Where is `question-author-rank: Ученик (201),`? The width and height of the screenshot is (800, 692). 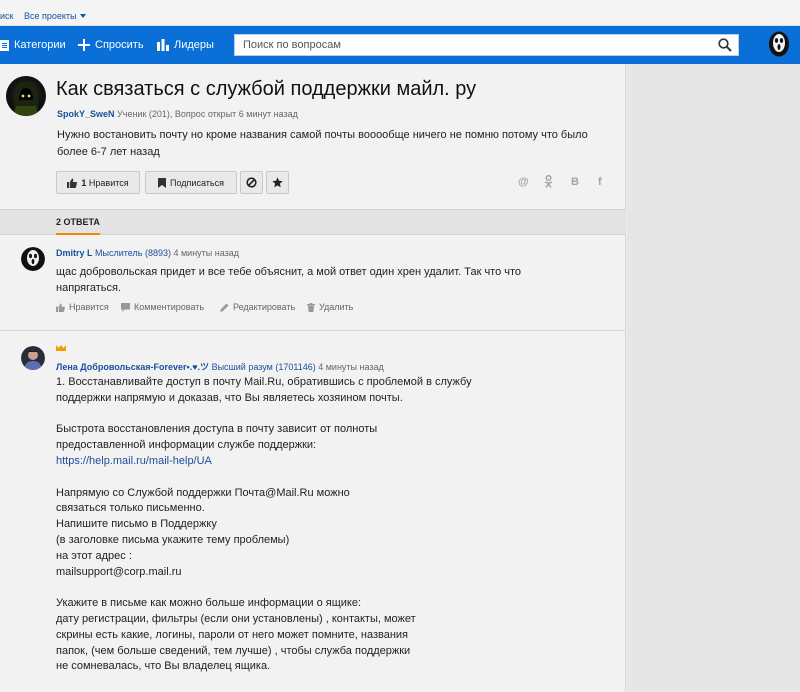
question-author-rank: Ученик (201), is located at coordinates (145, 114).